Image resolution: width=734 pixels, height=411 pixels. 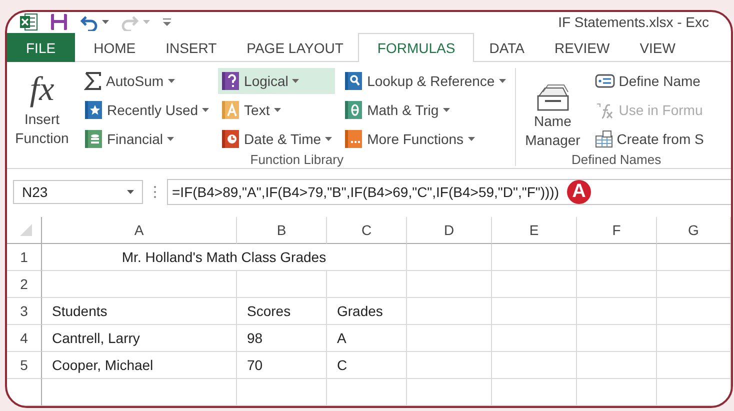 What do you see at coordinates (24, 284) in the screenshot?
I see `row-header: 2` at bounding box center [24, 284].